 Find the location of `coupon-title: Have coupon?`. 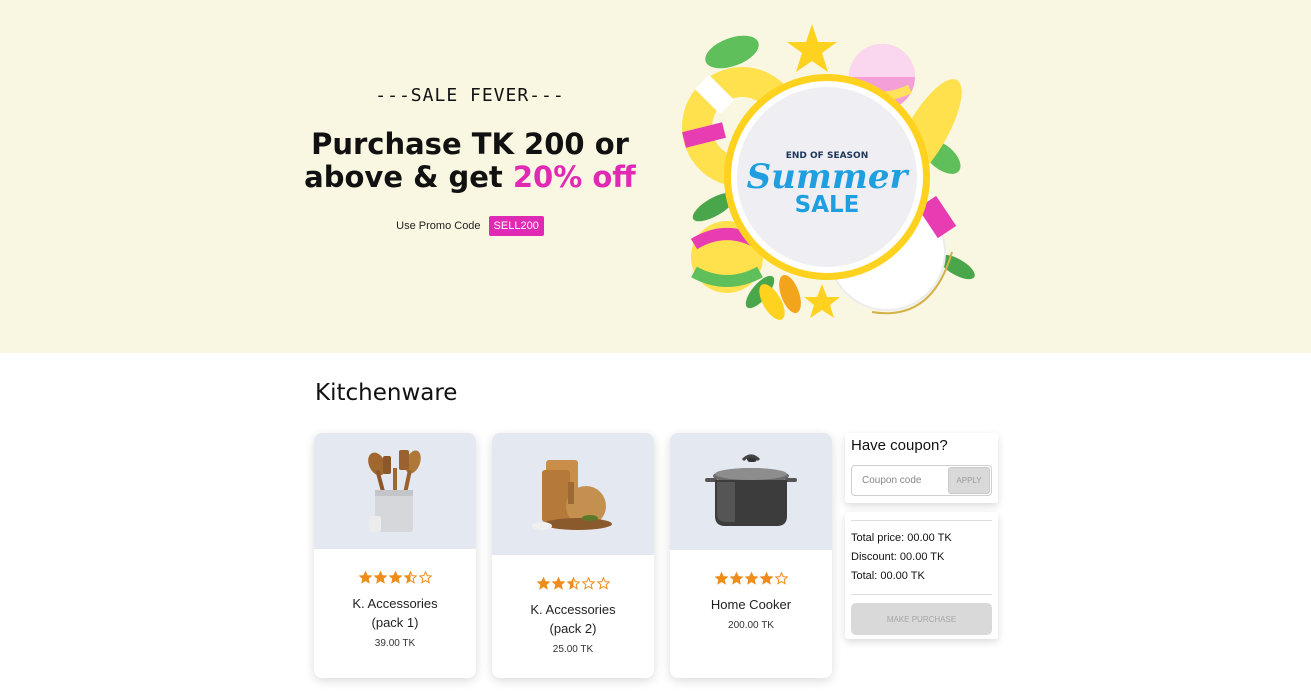

coupon-title: Have coupon? is located at coordinates (899, 445).